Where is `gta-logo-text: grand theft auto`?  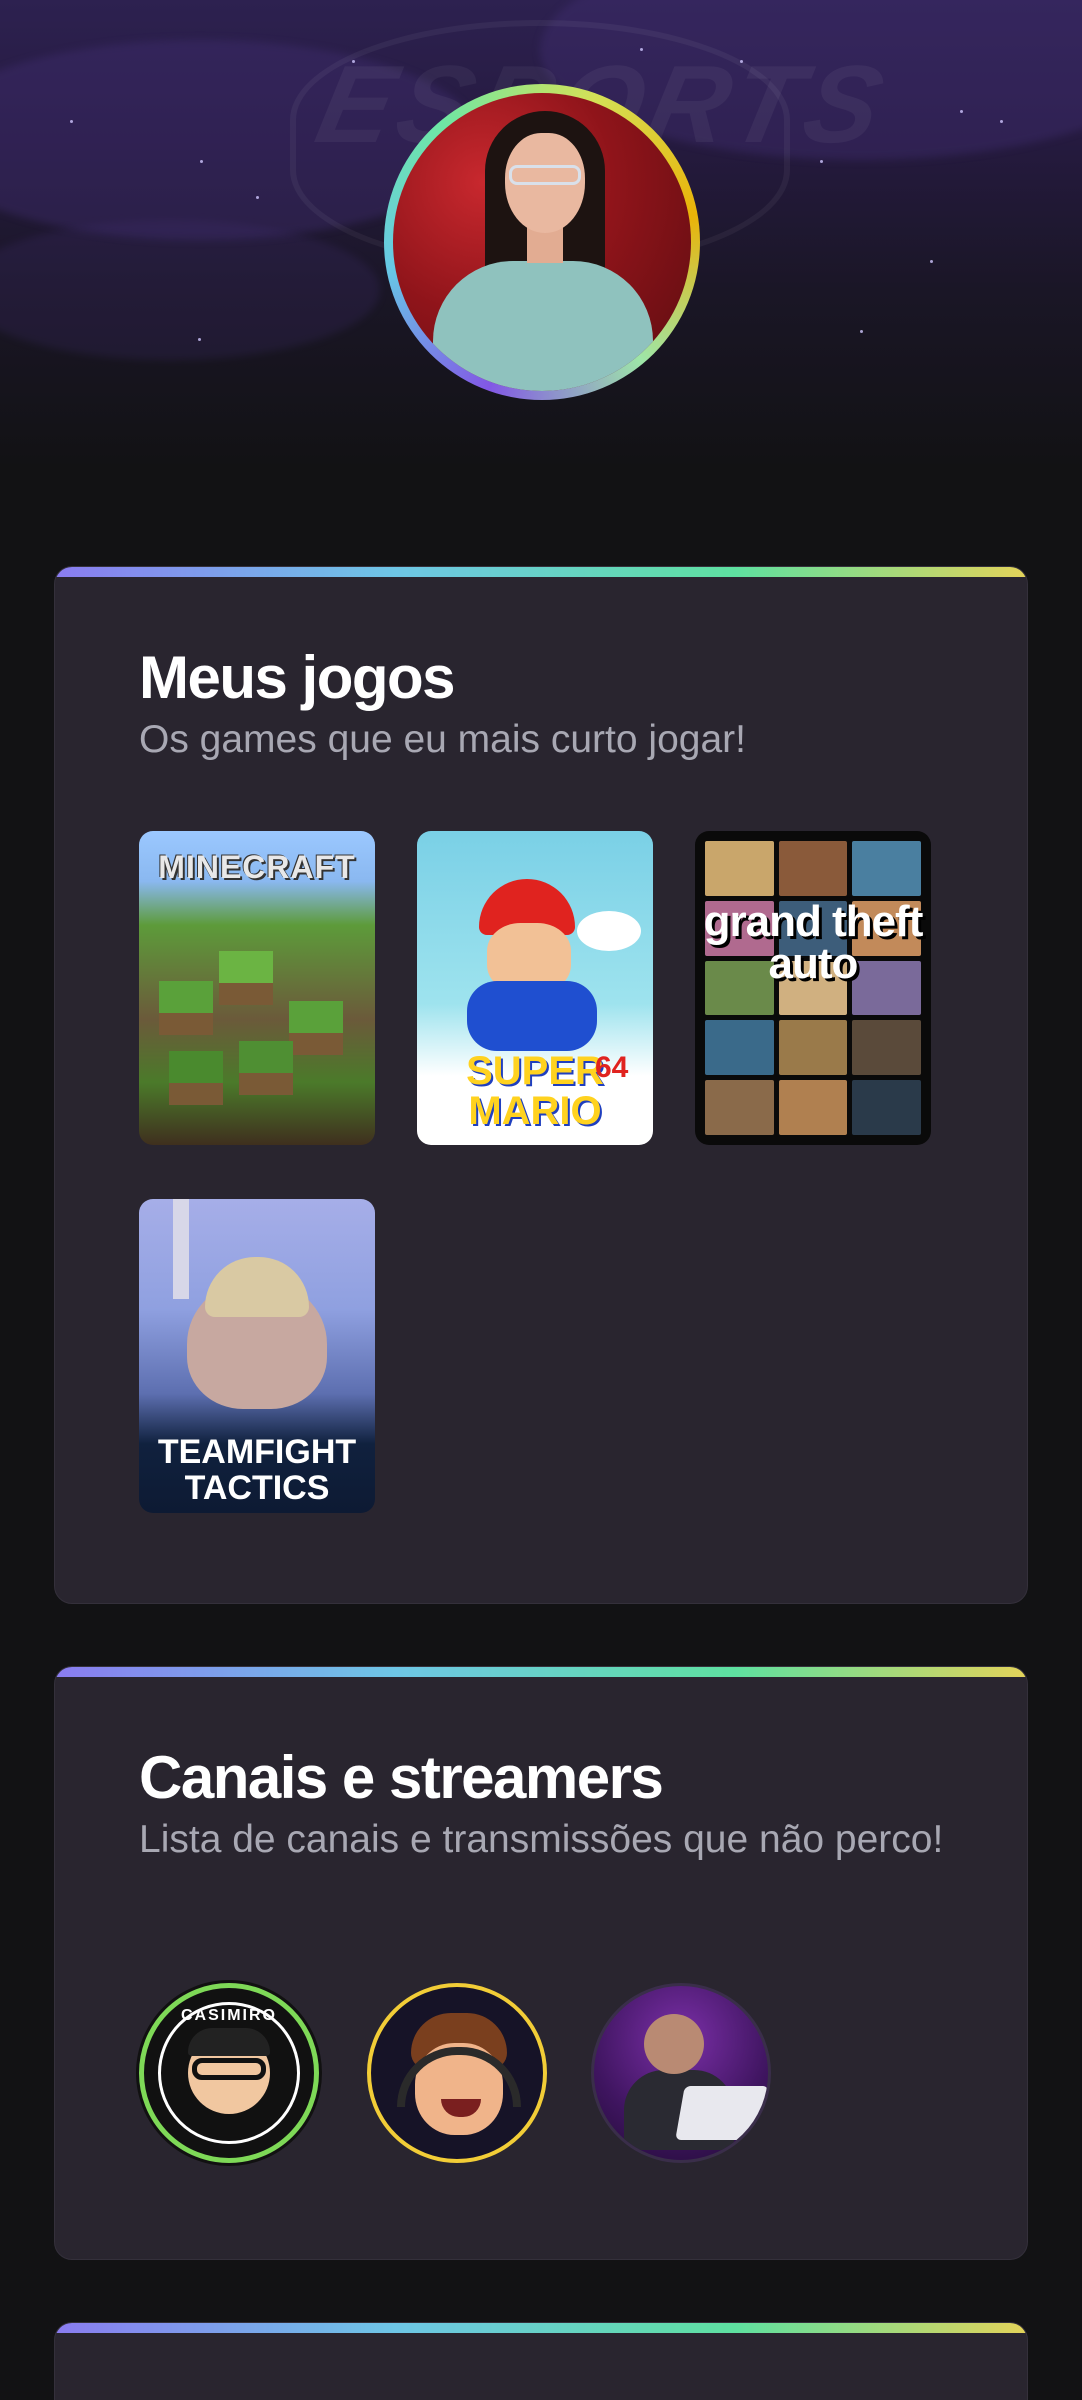 gta-logo-text: grand theft auto is located at coordinates (813, 942).